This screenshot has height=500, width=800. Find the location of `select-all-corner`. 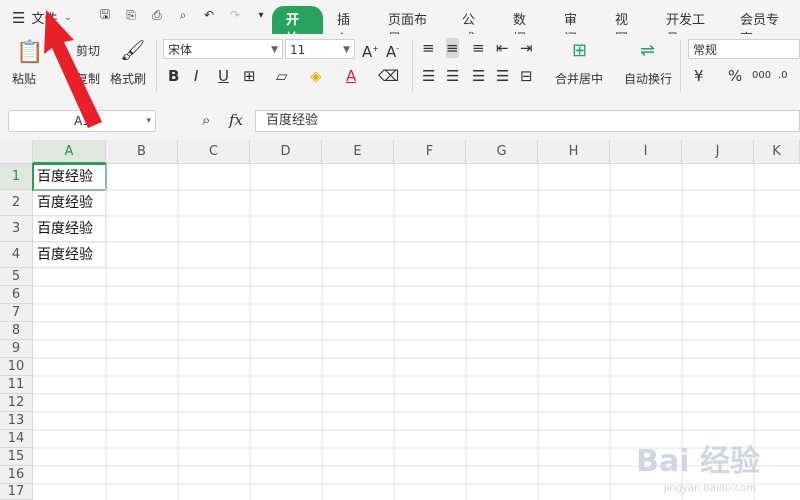

select-all-corner is located at coordinates (16, 152).